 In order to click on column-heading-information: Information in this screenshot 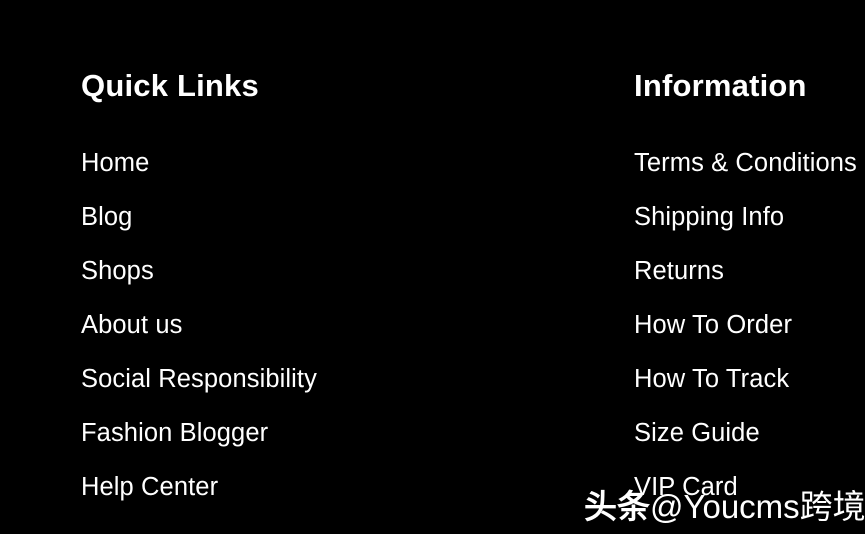, I will do `click(720, 85)`.